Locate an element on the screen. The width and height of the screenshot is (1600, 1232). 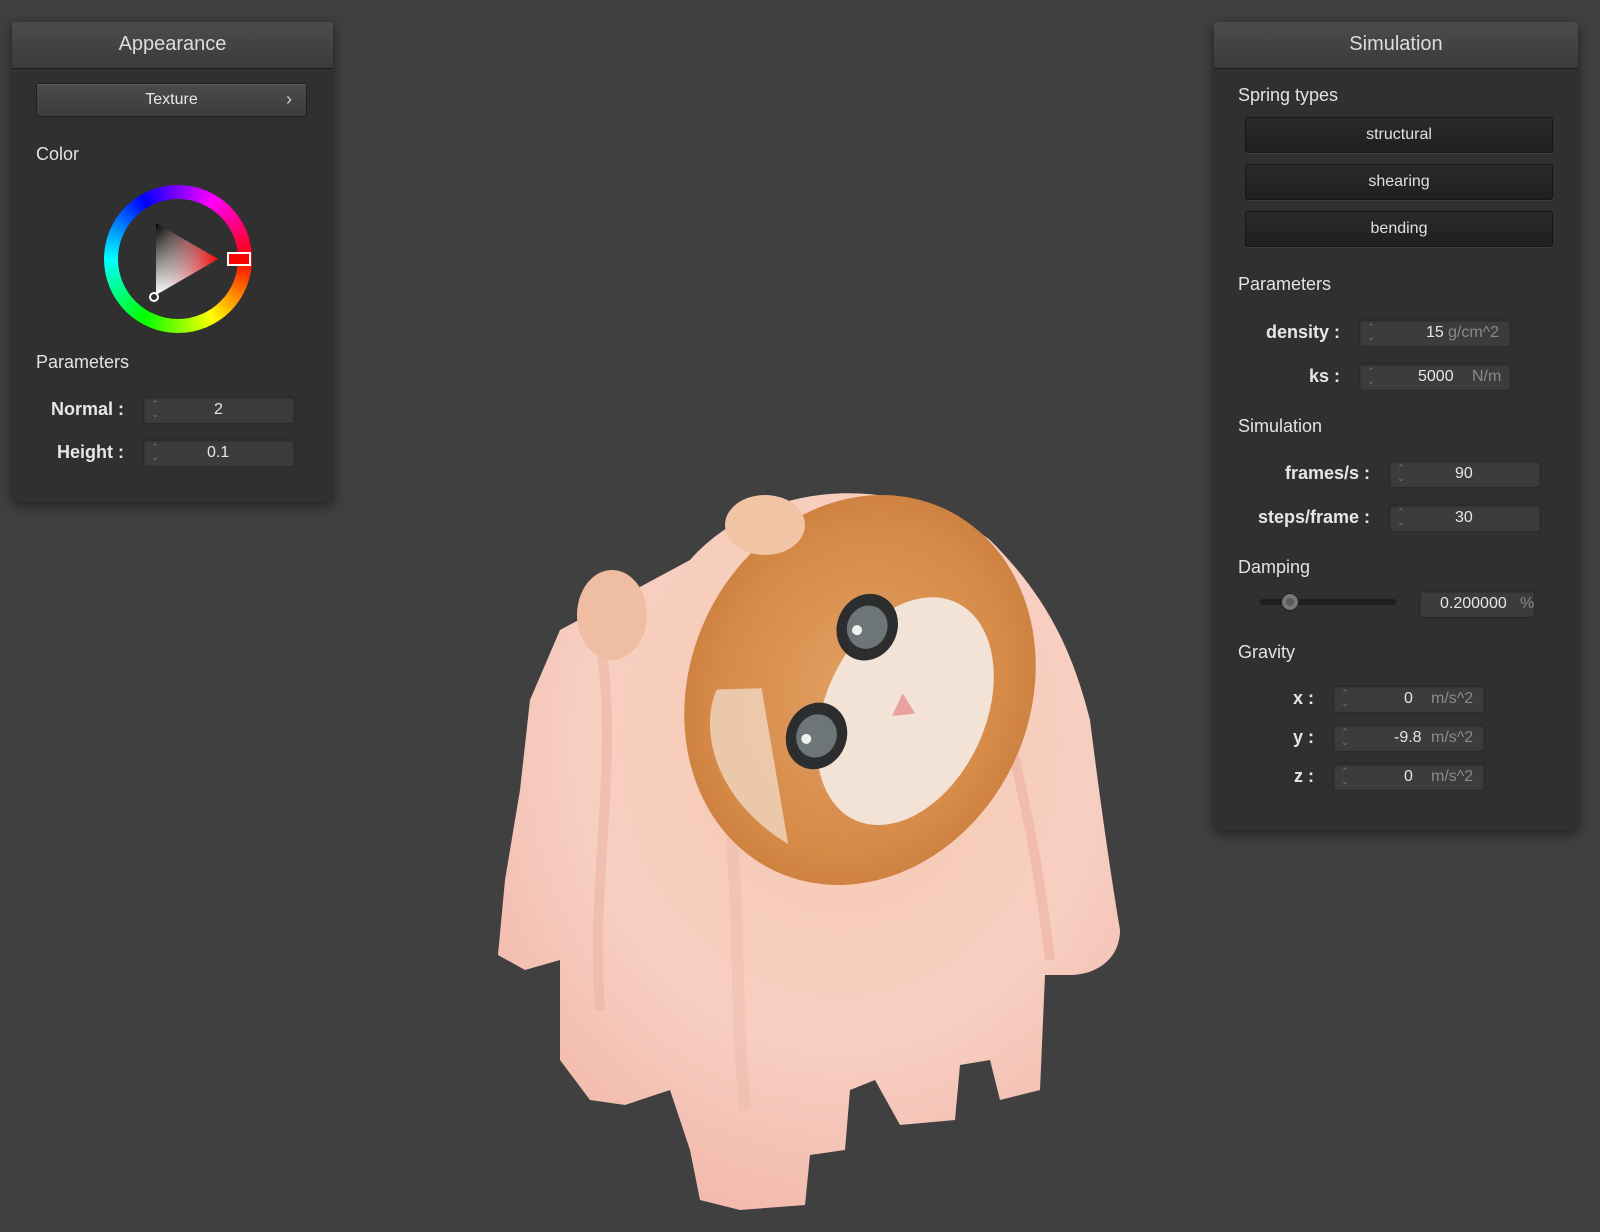
density-input: ⌃ ⌄ 15 g/cm^2 is located at coordinates (1435, 333).